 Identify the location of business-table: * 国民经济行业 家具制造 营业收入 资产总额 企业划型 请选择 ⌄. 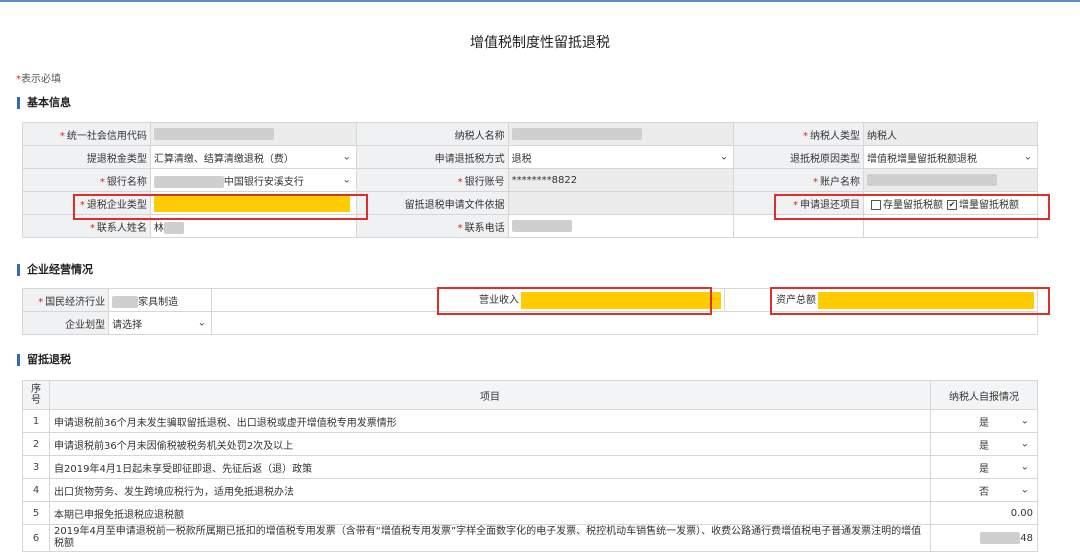
(530, 311).